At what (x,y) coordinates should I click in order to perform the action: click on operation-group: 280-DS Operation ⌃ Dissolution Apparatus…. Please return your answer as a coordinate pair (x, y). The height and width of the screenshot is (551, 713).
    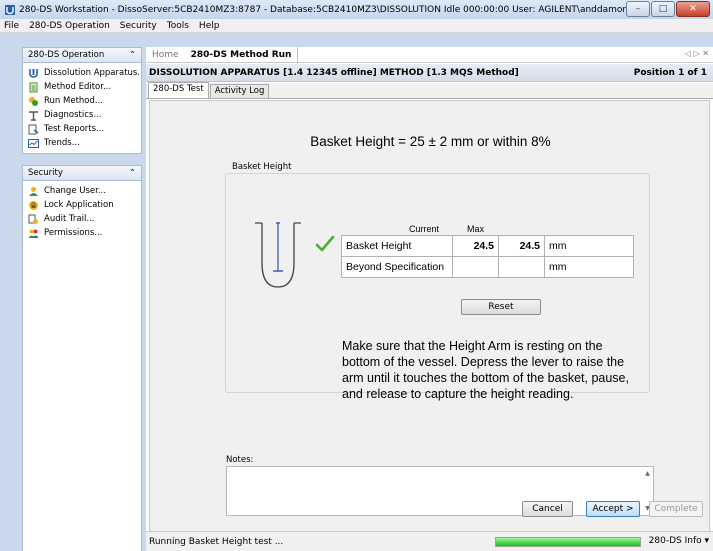
    Looking at the image, I should click on (82, 100).